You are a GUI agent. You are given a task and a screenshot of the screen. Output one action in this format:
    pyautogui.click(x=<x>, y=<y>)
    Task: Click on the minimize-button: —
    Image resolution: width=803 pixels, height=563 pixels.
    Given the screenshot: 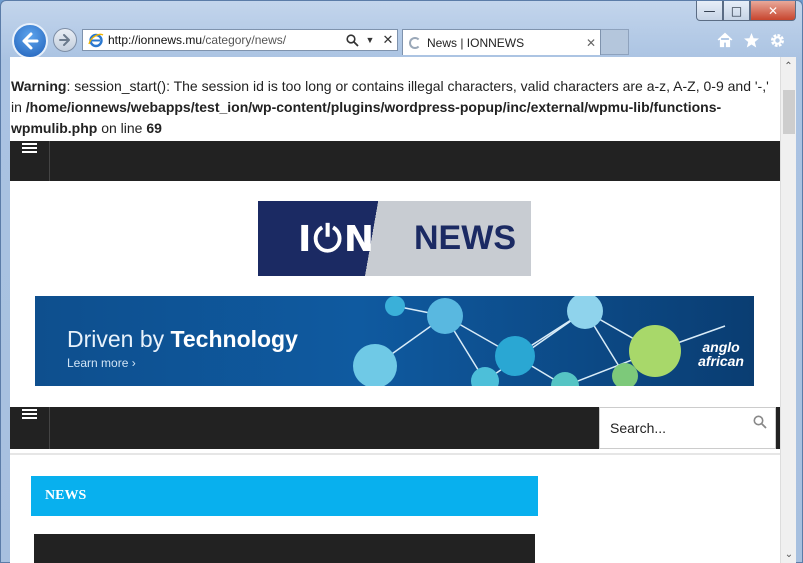 What is the action you would take?
    pyautogui.click(x=709, y=11)
    